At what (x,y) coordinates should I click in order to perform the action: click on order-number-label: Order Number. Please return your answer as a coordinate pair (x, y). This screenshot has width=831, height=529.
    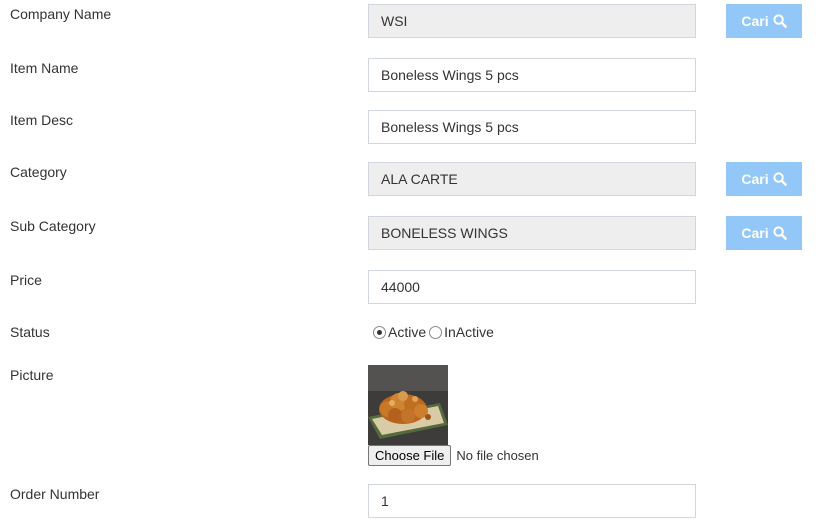
    Looking at the image, I should click on (55, 494).